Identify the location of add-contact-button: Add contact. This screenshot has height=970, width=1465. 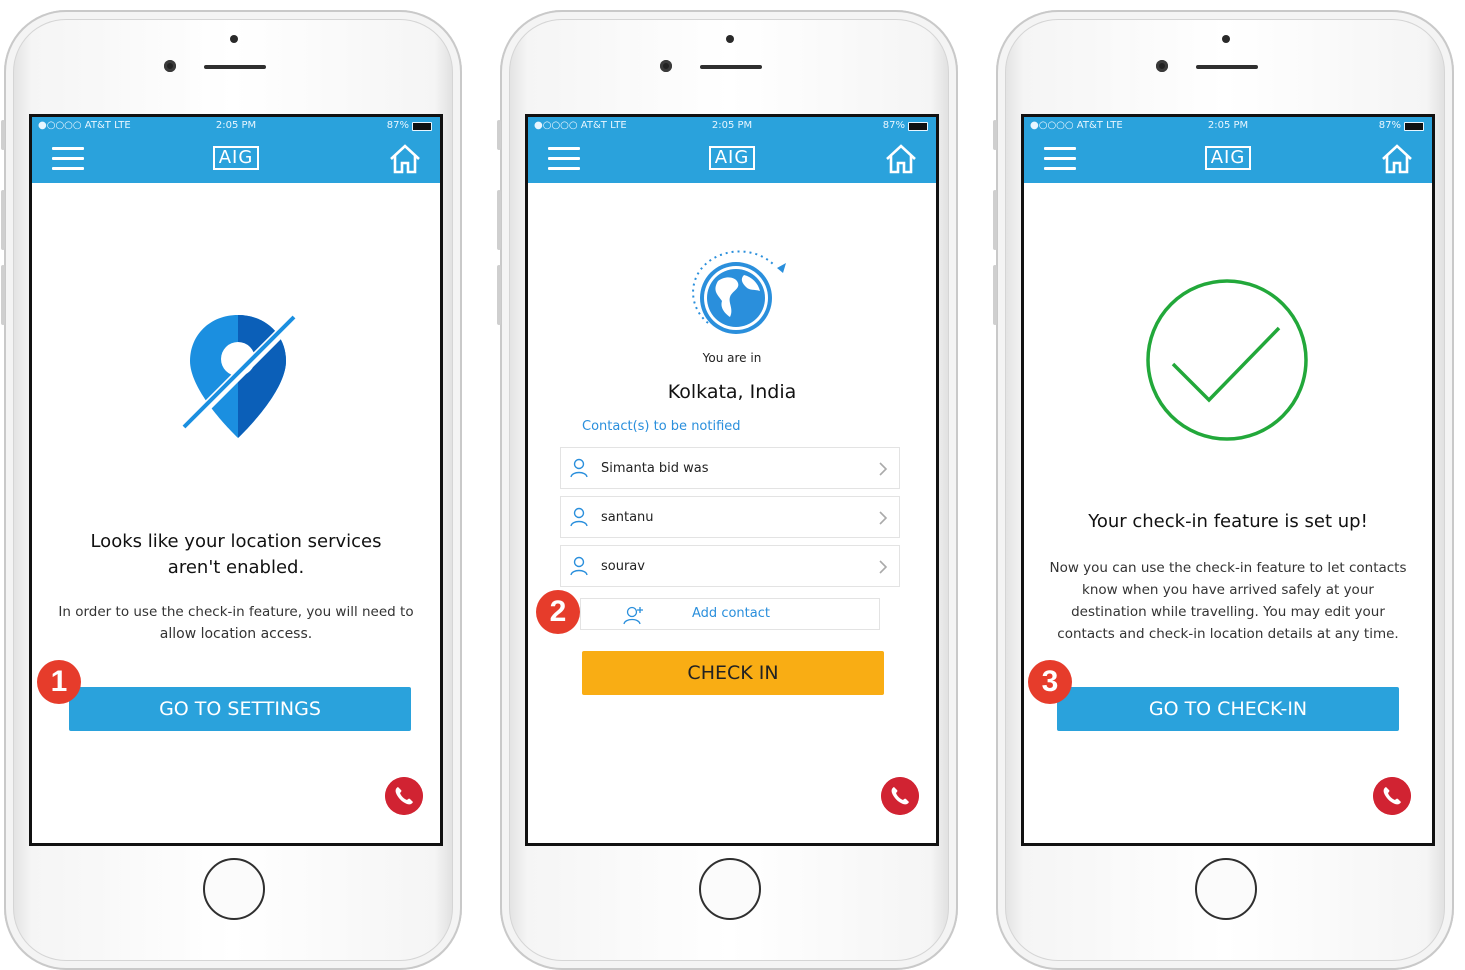
(730, 614).